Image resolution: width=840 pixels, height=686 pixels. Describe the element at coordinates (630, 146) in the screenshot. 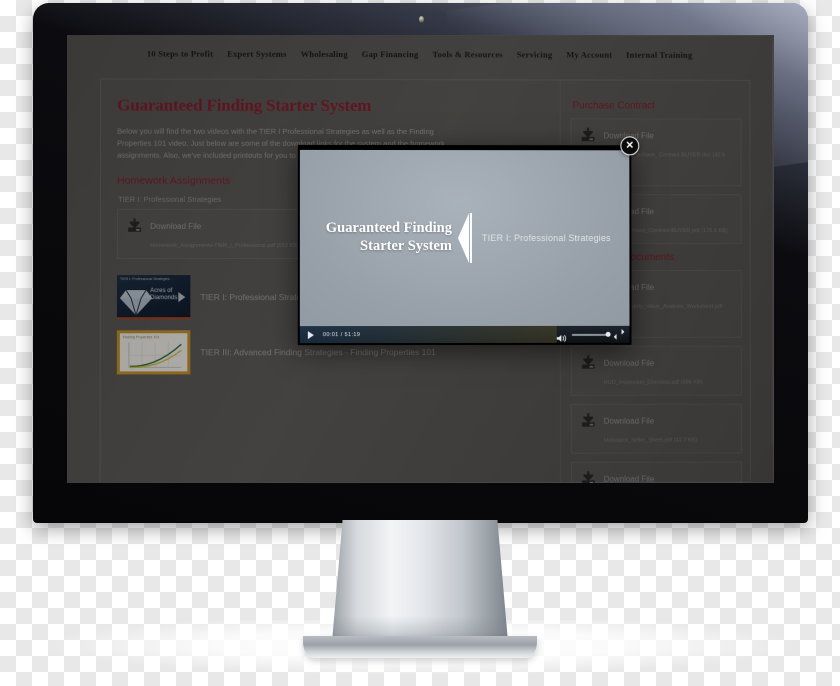

I see `close-icon: ✕` at that location.